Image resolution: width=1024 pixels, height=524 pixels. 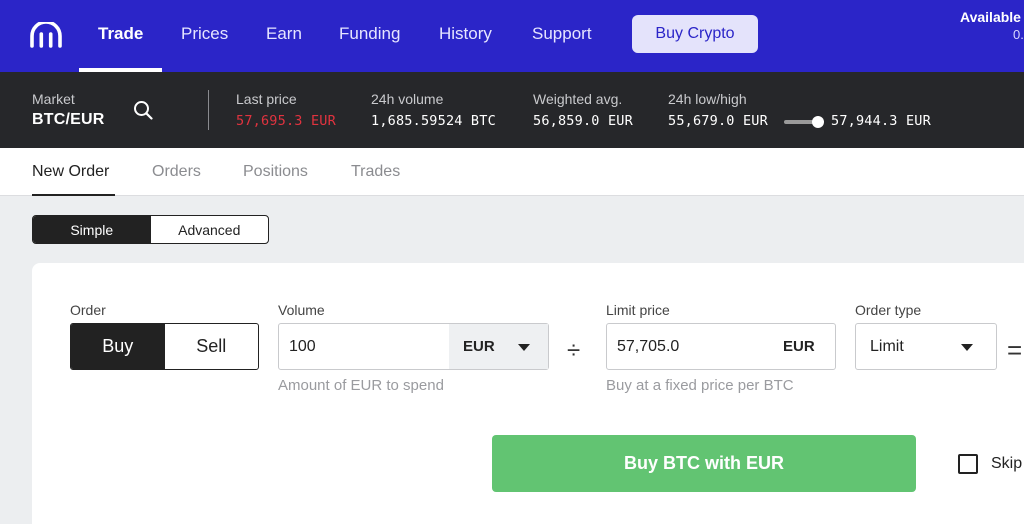 I want to click on nav-support: Support, so click(x=562, y=34).